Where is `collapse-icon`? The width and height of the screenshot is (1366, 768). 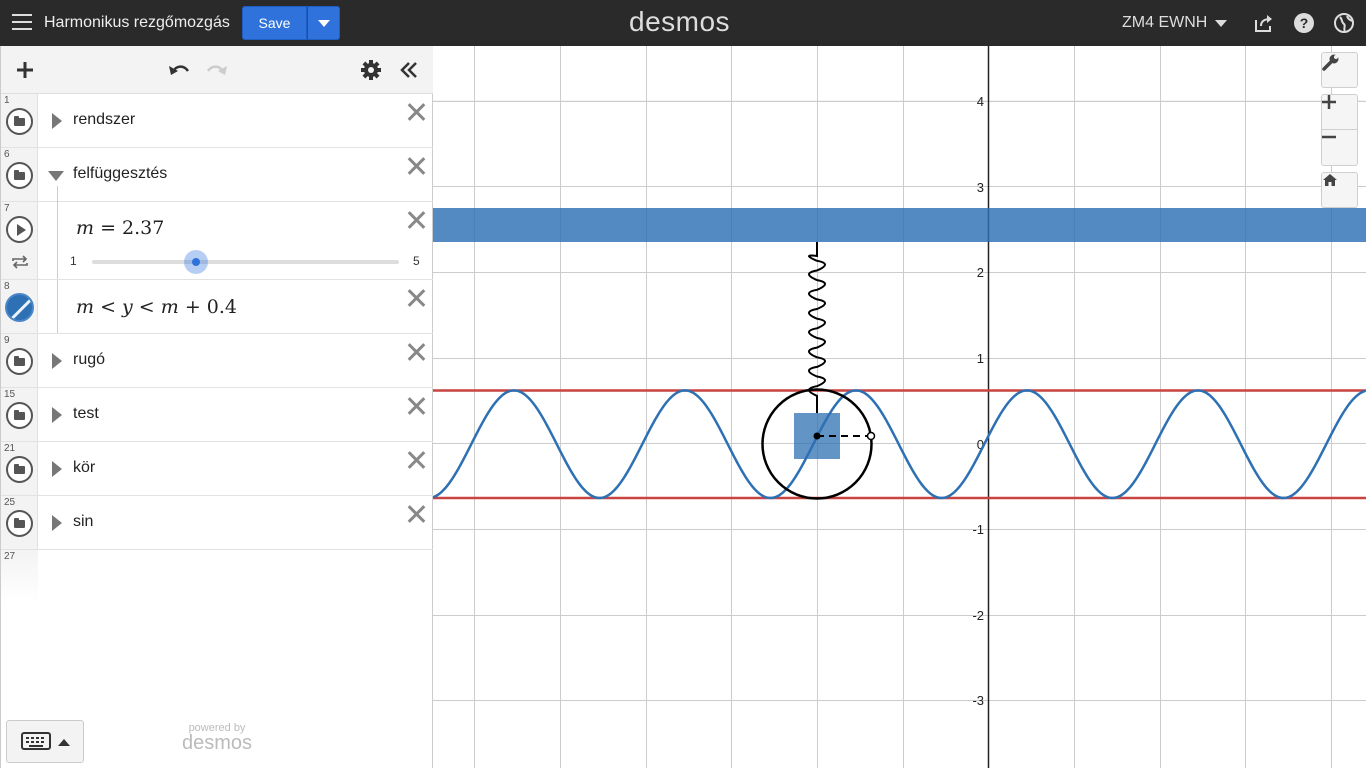
collapse-icon is located at coordinates (409, 70).